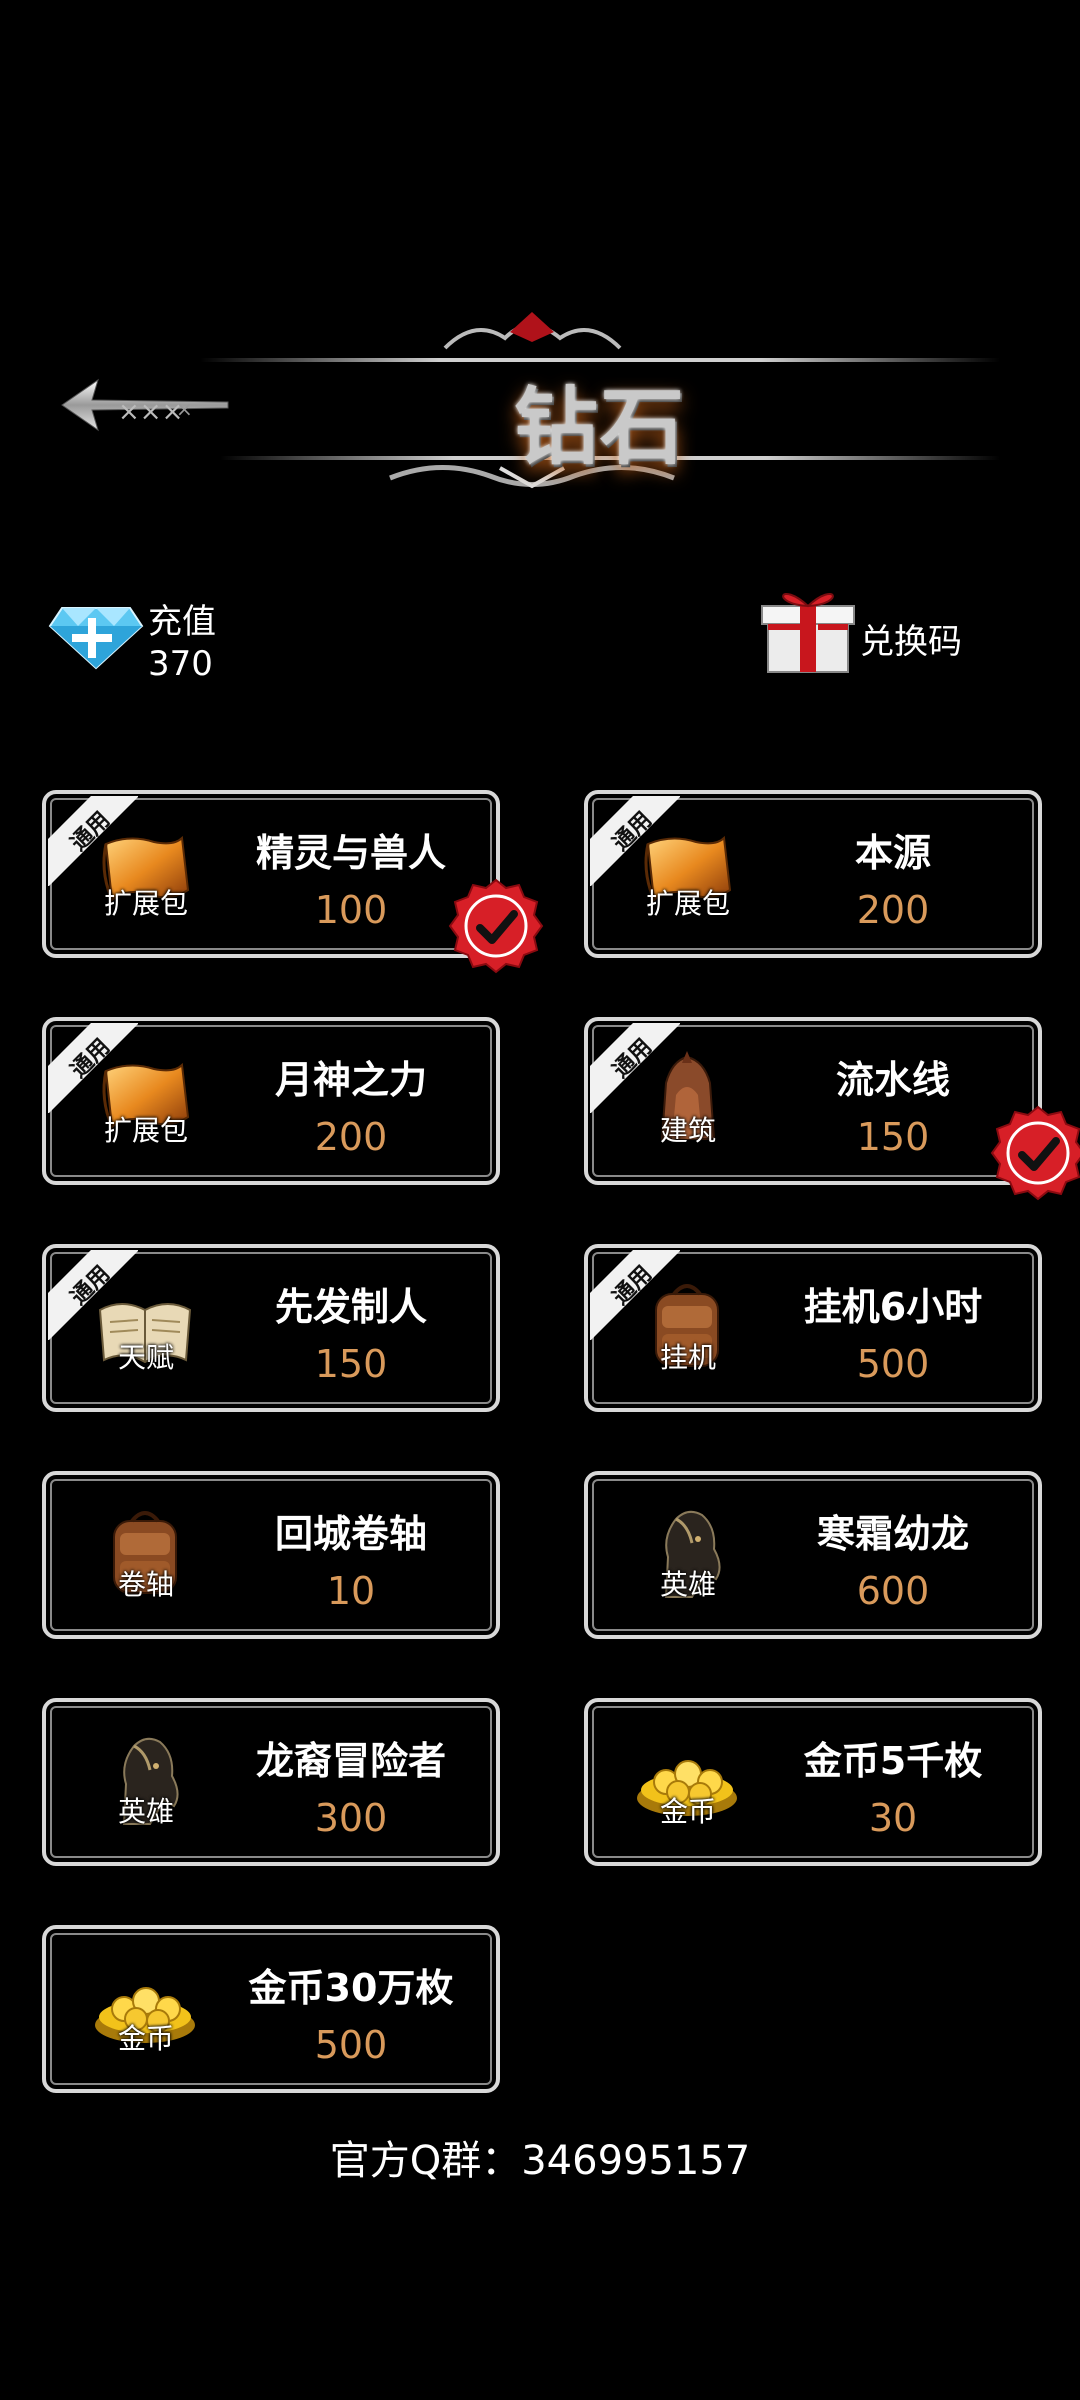 The image size is (1080, 2400). I want to click on shop-item-card: 通用 天赋 先发制人 150, so click(271, 1328).